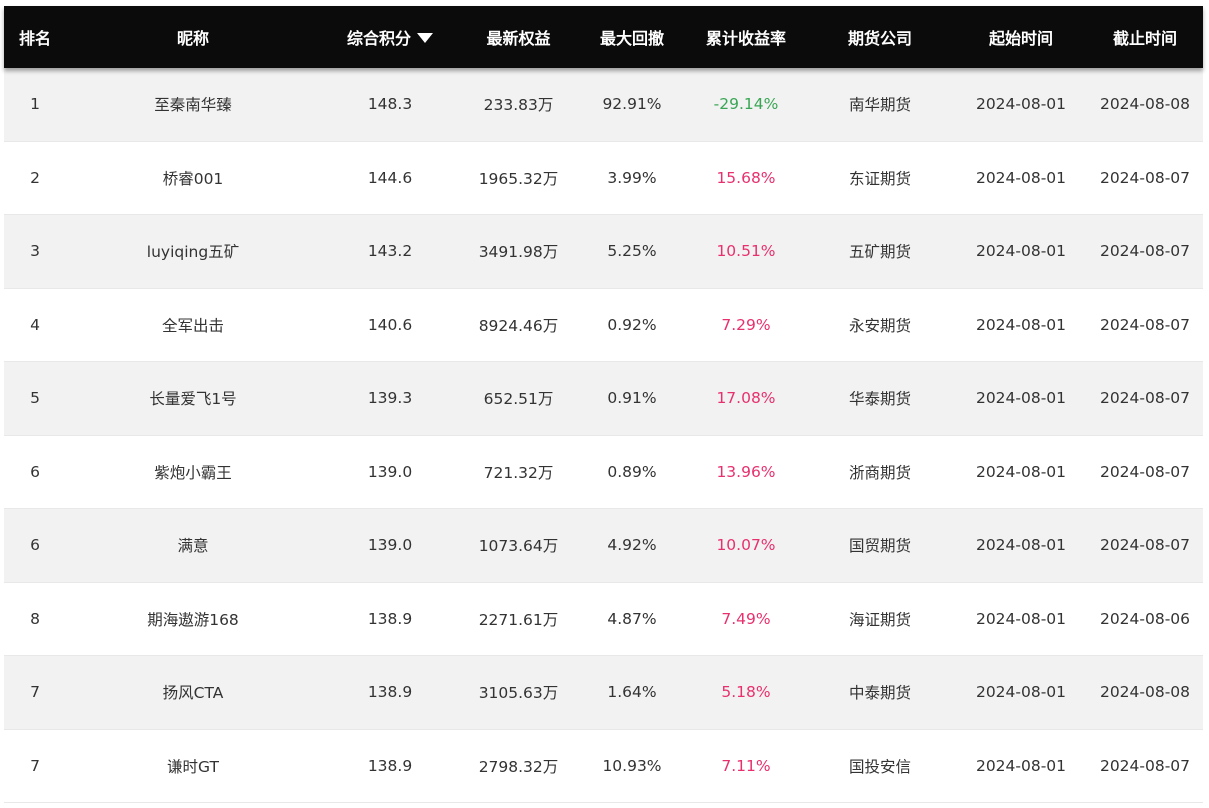  Describe the element at coordinates (632, 618) in the screenshot. I see `cell-drawdown: 4.87%` at that location.